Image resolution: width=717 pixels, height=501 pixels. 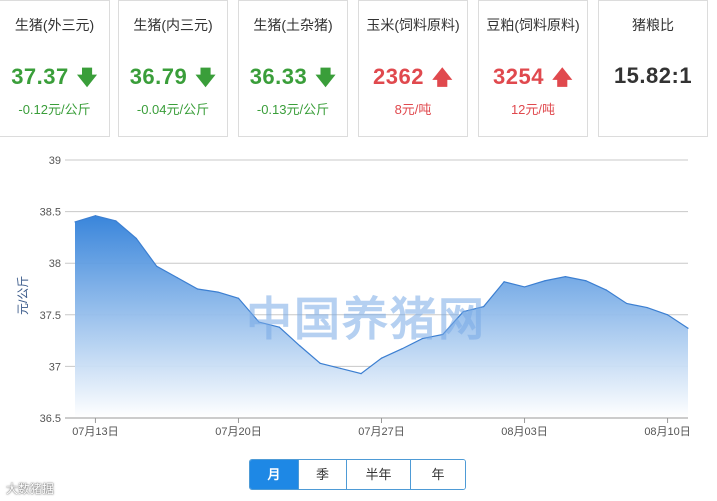 What do you see at coordinates (50, 213) in the screenshot?
I see `y-tick-label: 38.5` at bounding box center [50, 213].